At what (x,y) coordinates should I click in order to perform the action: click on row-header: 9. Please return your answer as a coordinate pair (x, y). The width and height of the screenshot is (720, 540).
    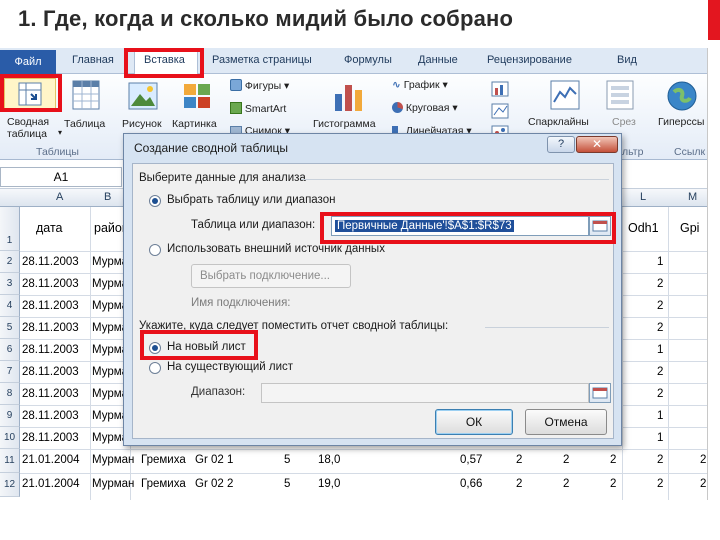
    Looking at the image, I should click on (10, 416).